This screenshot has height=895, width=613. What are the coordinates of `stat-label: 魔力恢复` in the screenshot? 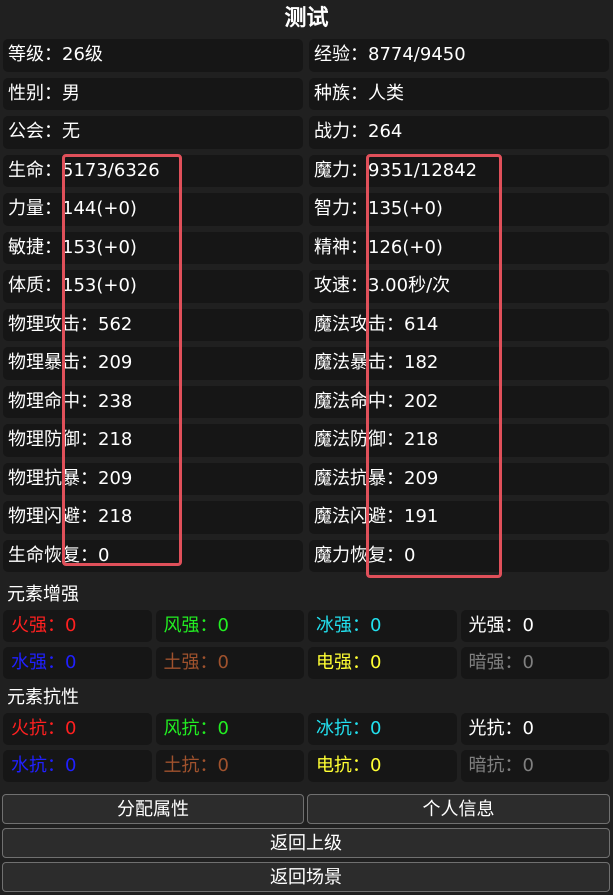 It's located at (350, 555).